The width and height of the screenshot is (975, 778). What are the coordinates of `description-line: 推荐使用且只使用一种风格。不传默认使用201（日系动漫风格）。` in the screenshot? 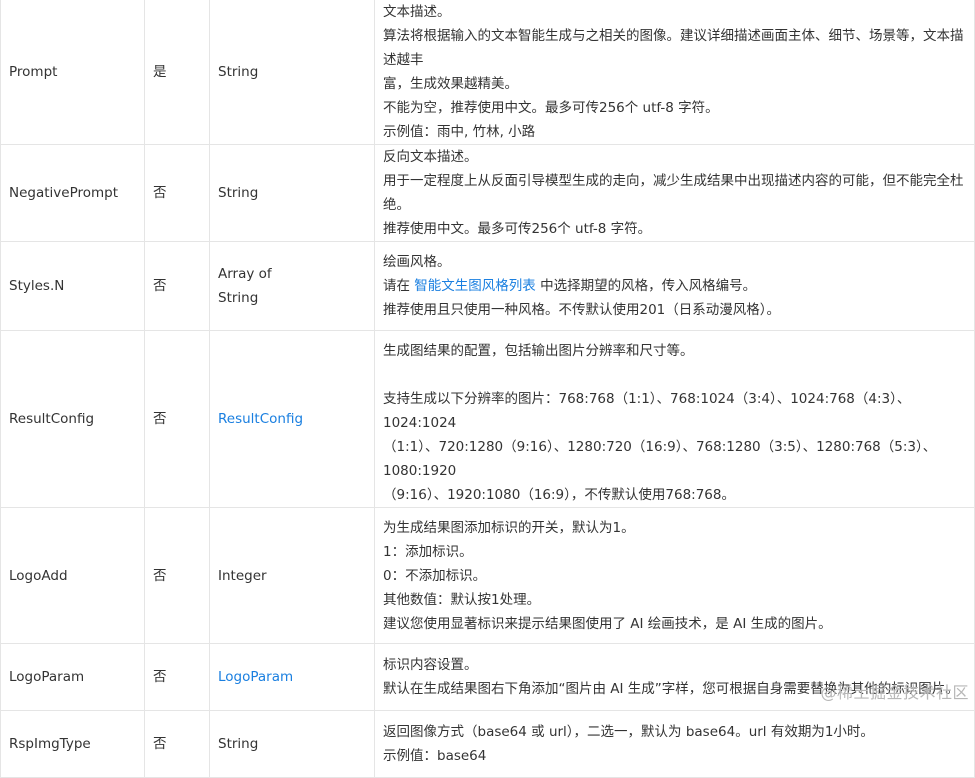 It's located at (582, 310).